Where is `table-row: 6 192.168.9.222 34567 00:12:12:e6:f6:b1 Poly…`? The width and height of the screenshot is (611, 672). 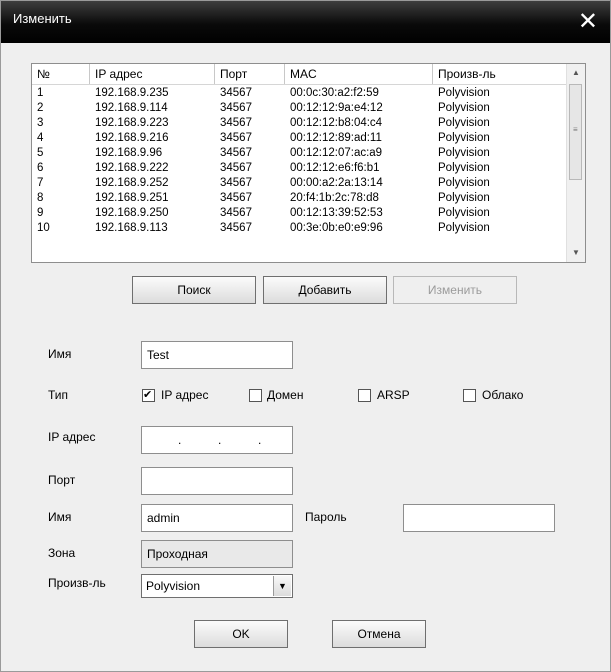 table-row: 6 192.168.9.222 34567 00:12:12:e6:f6:b1 Poly… is located at coordinates (299, 168).